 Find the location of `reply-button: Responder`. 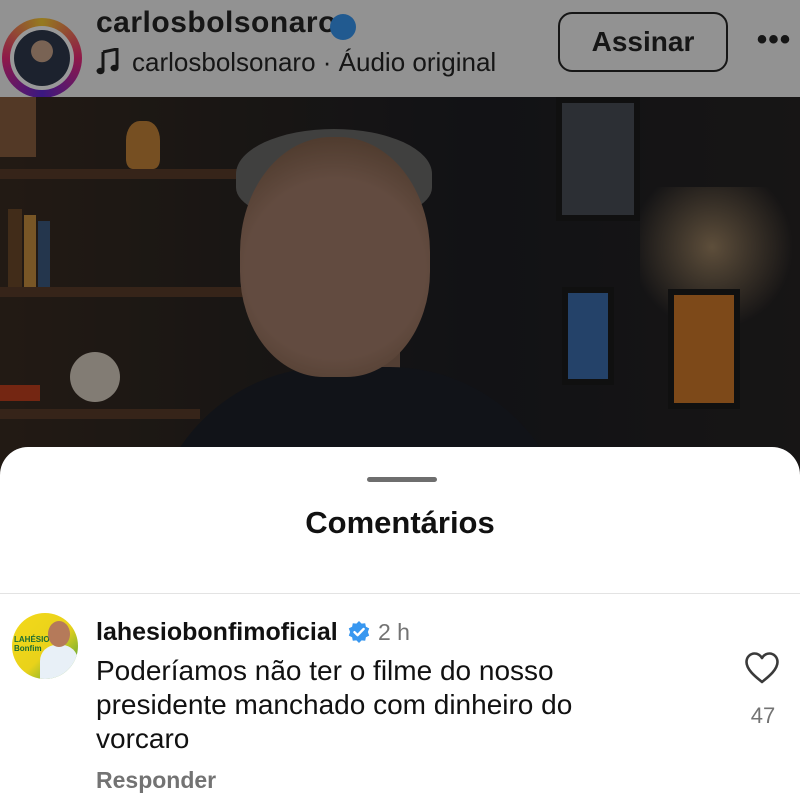

reply-button: Responder is located at coordinates (156, 780).